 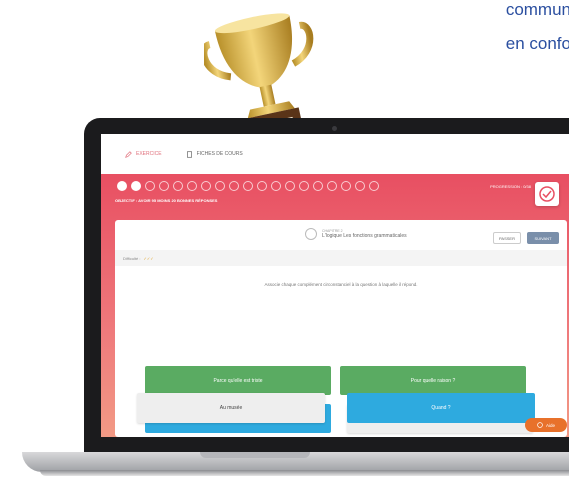 I want to click on answer-2: Pour quelle raison ?, so click(x=433, y=380).